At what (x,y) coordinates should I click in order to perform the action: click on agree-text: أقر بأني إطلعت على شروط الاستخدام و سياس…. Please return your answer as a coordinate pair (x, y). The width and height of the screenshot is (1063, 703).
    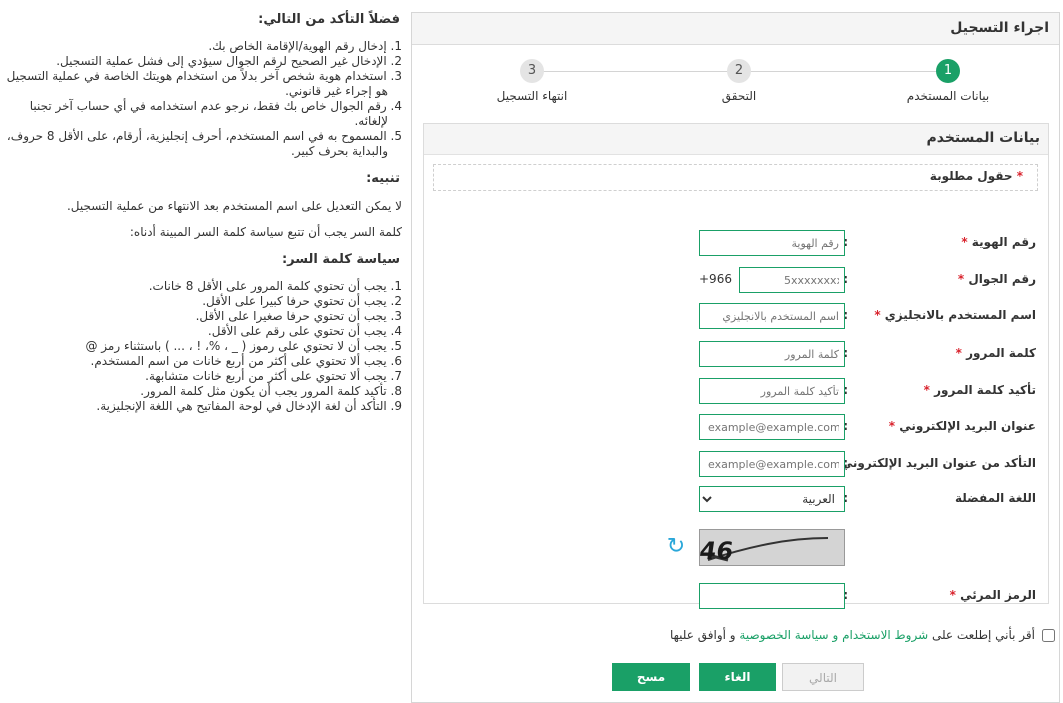
    Looking at the image, I should click on (852, 635).